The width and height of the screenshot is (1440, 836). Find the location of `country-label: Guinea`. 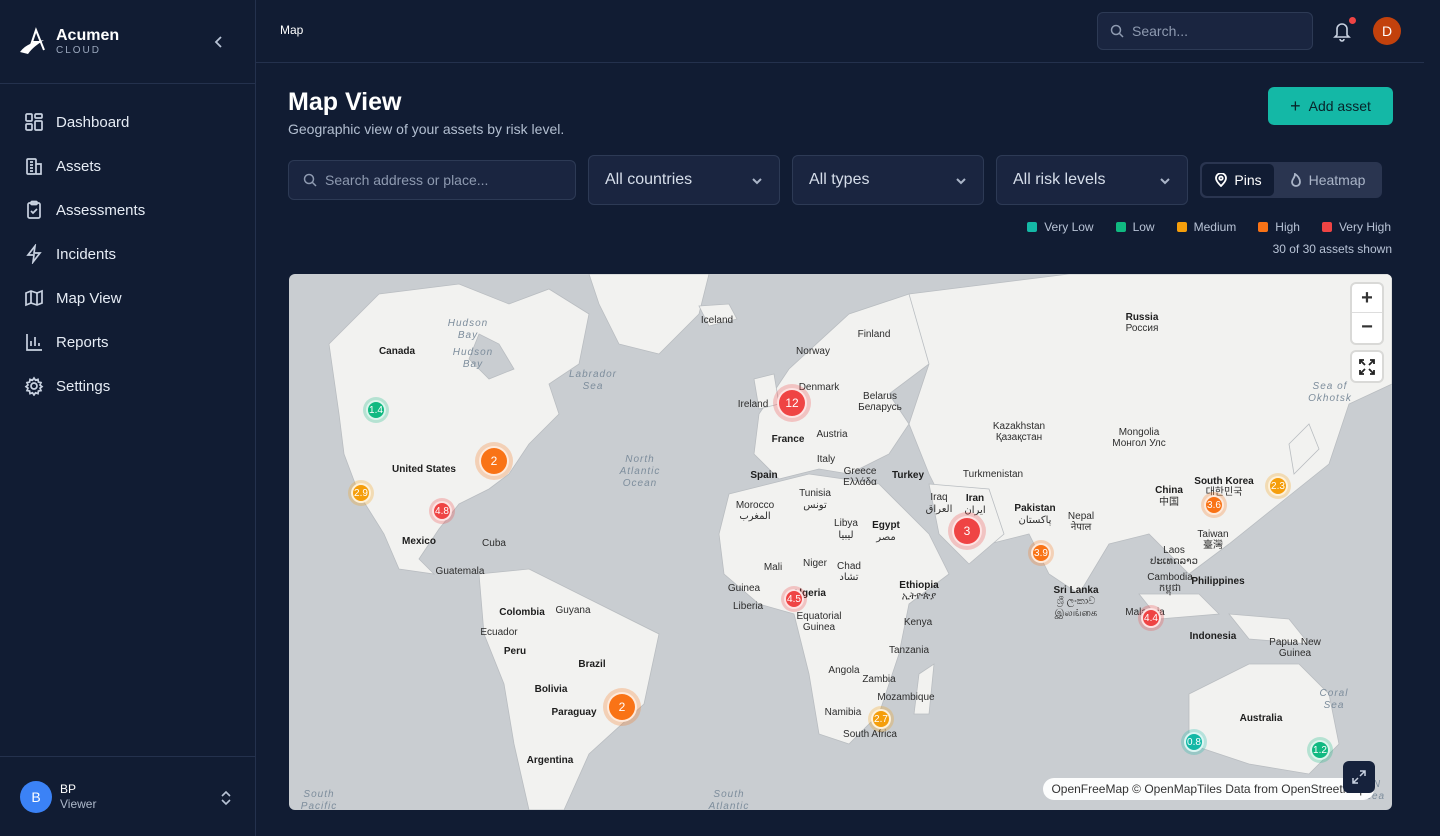

country-label: Guinea is located at coordinates (819, 627).